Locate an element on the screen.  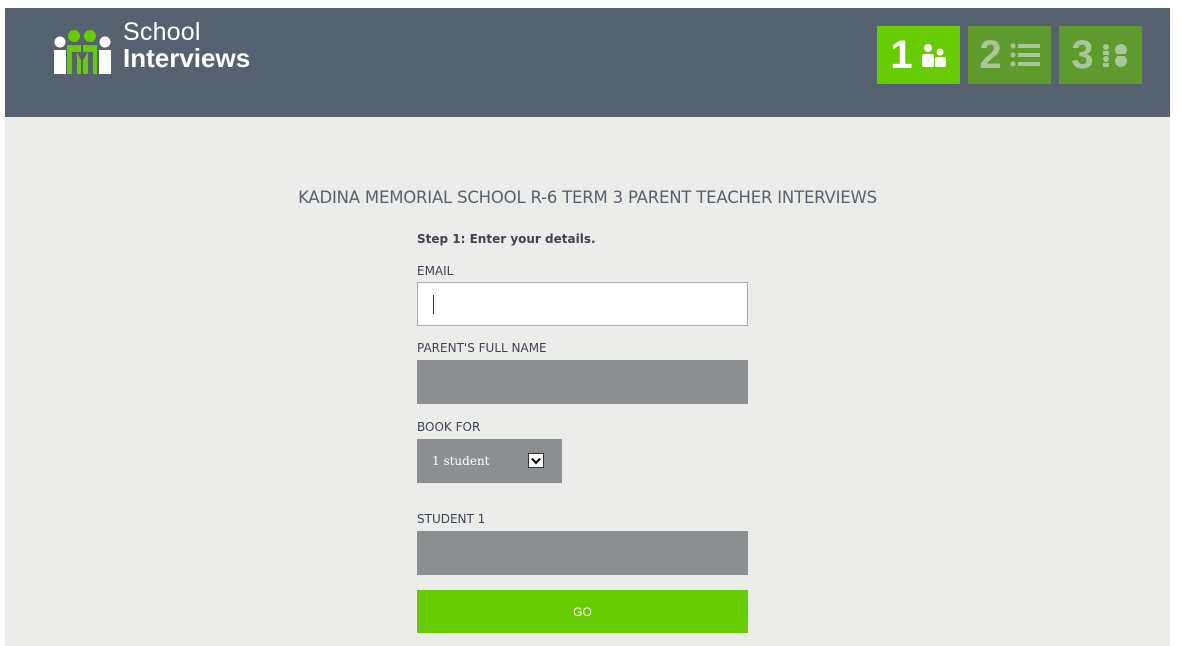
step-indicator: 1 2 3 is located at coordinates (1009, 55).